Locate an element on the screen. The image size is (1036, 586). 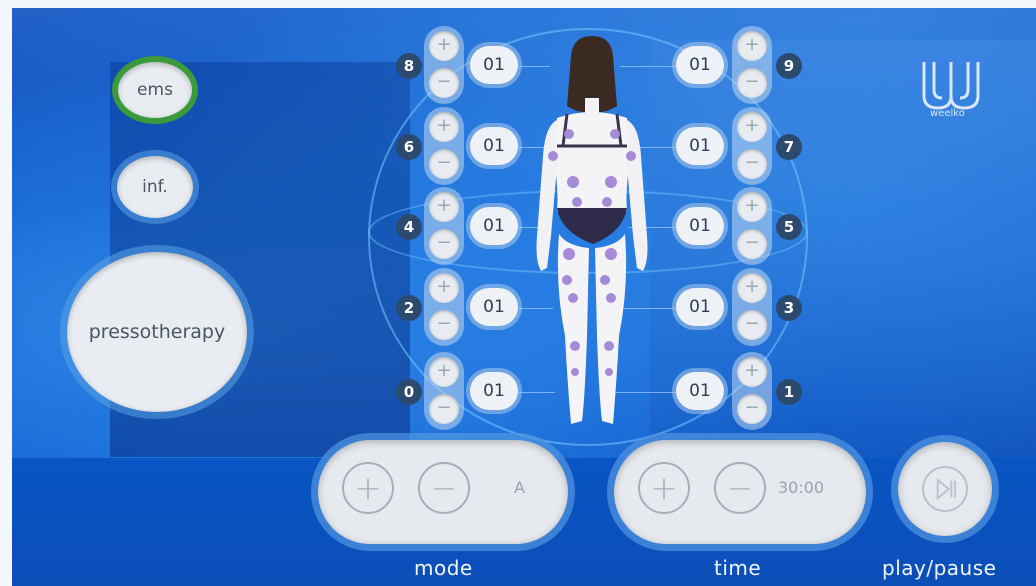
inf-button: inf. is located at coordinates (155, 187).